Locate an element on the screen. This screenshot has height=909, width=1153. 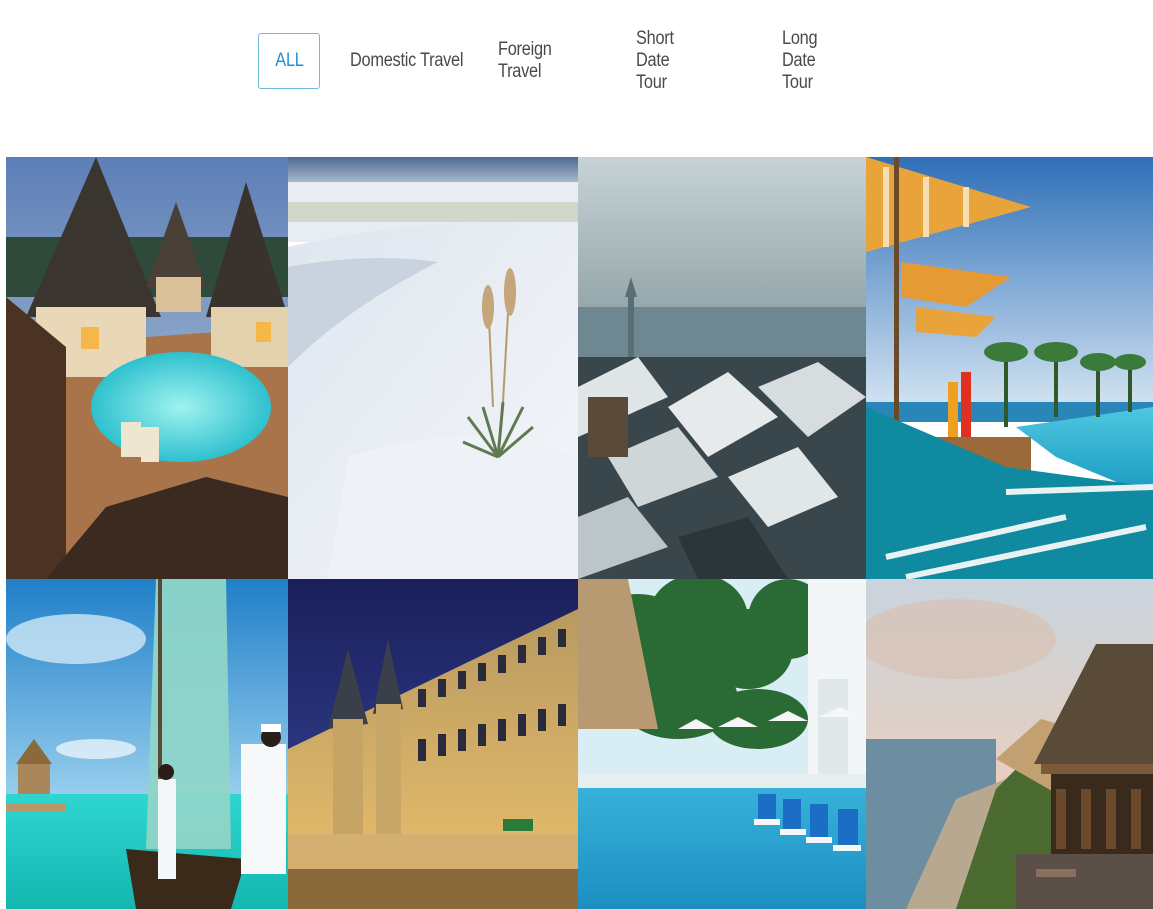
resort-pool-image is located at coordinates (722, 744).